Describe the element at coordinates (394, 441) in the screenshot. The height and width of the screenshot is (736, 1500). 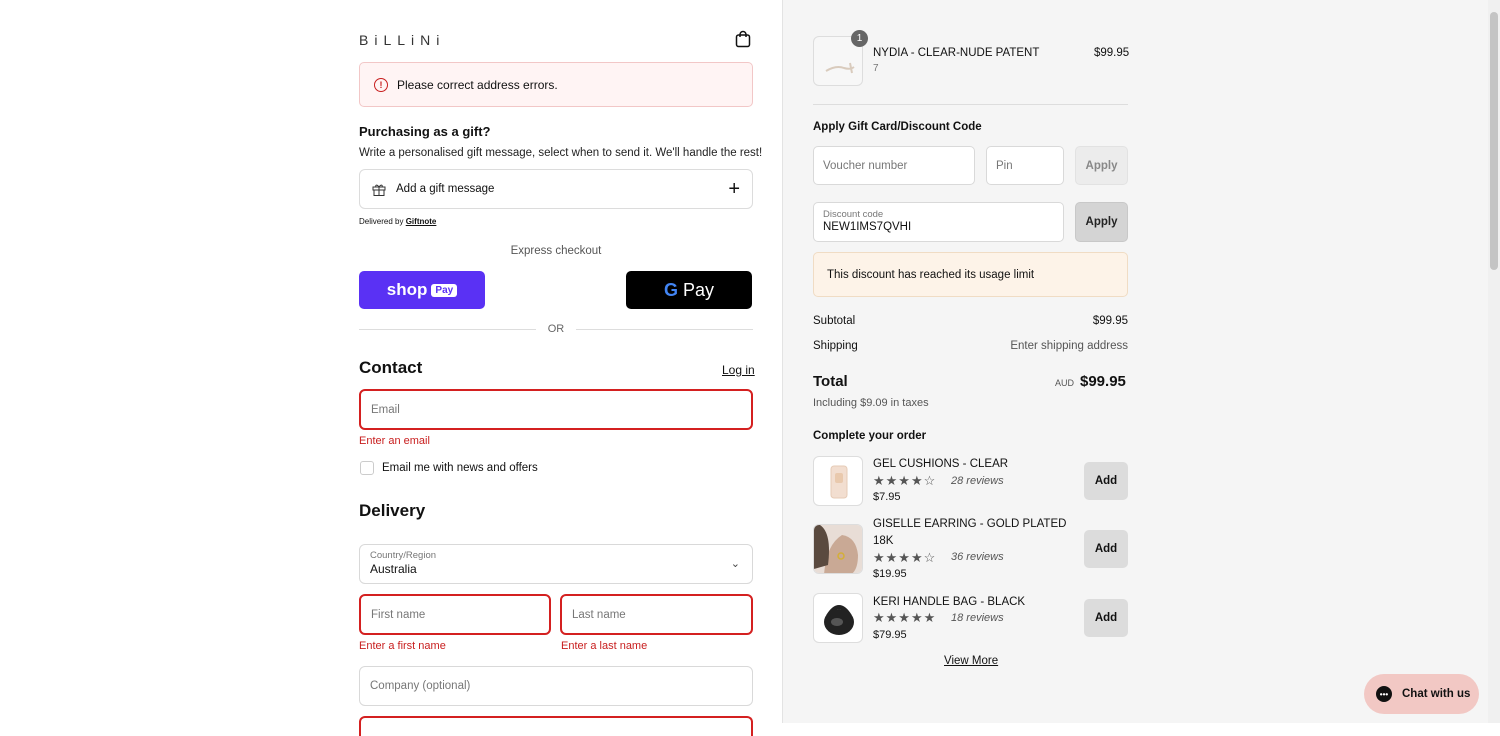
I see `email-error: Enter an email` at that location.